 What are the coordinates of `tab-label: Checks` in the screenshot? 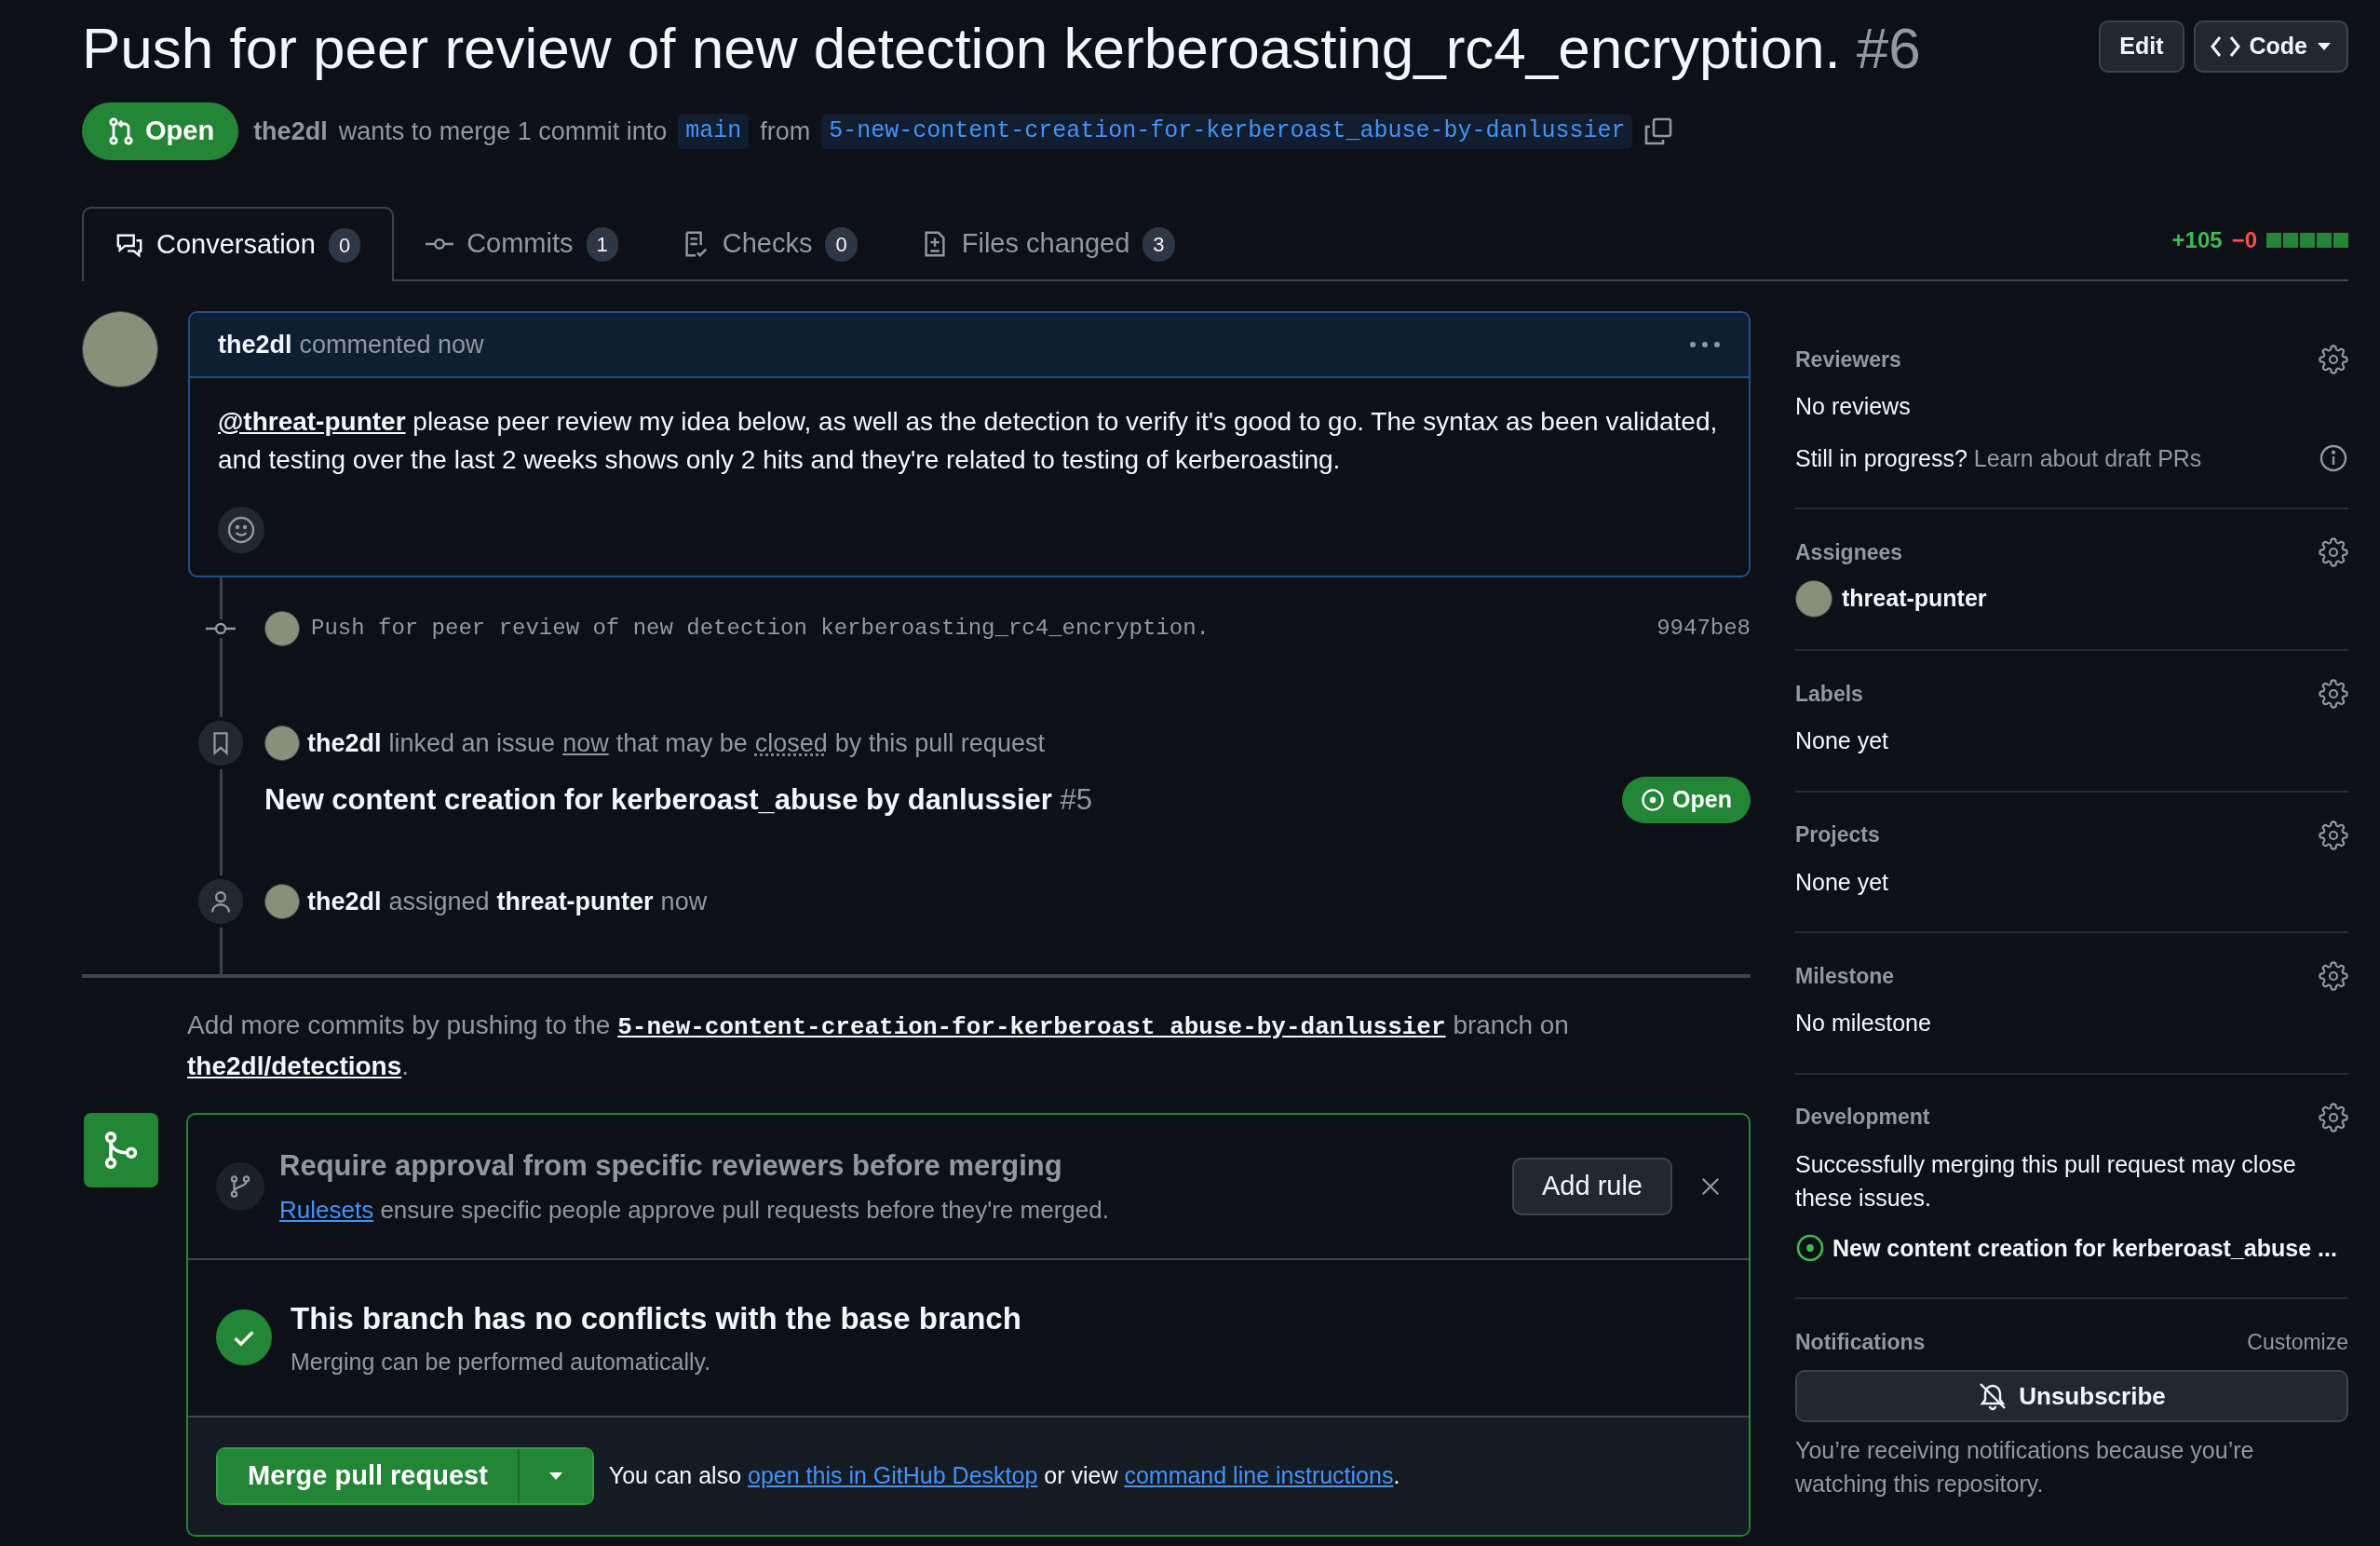 It's located at (767, 244).